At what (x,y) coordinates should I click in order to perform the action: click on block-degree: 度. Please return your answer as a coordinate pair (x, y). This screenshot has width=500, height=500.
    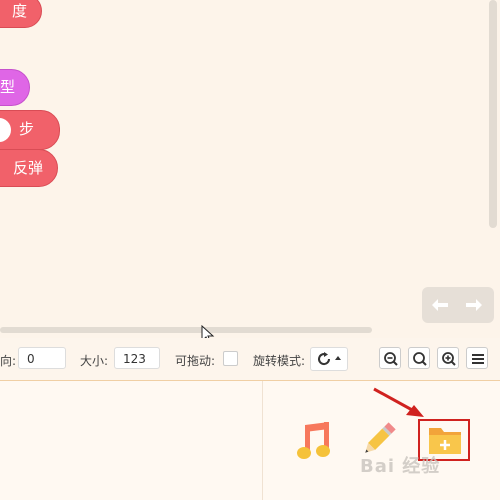
    Looking at the image, I should click on (21, 14).